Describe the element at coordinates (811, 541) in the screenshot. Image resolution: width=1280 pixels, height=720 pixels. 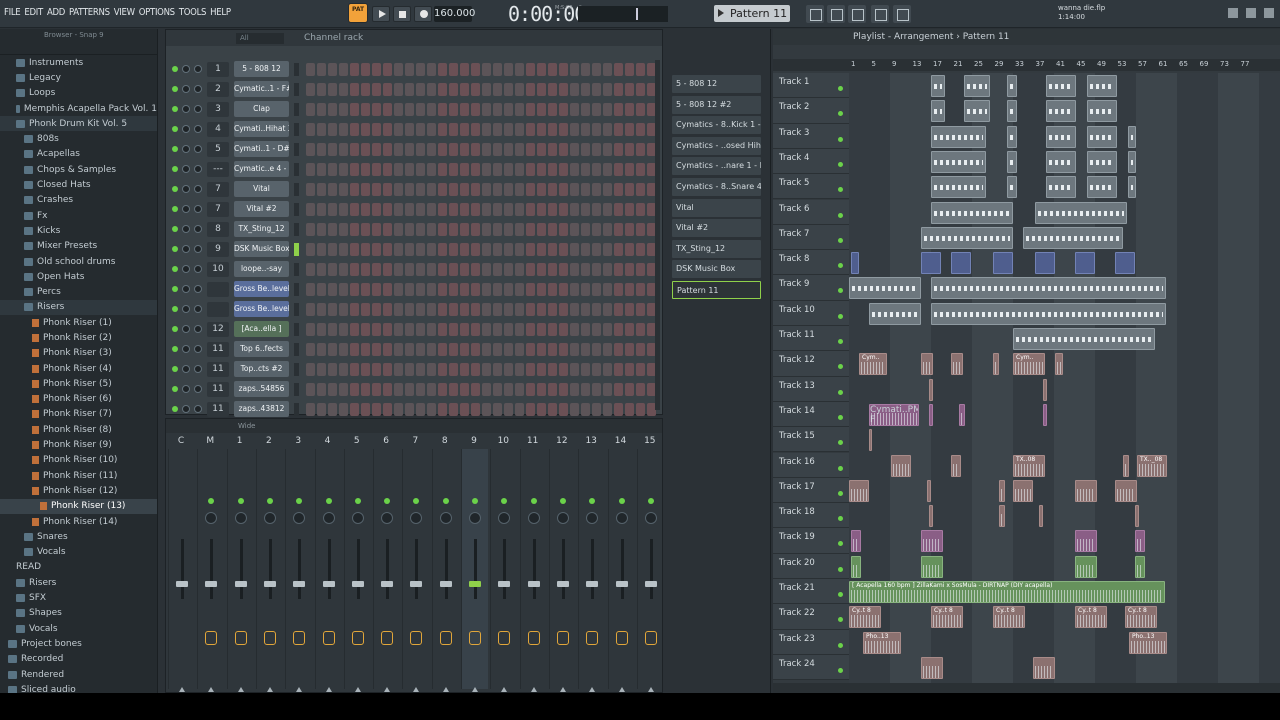
I see `track-header: Track 19` at that location.